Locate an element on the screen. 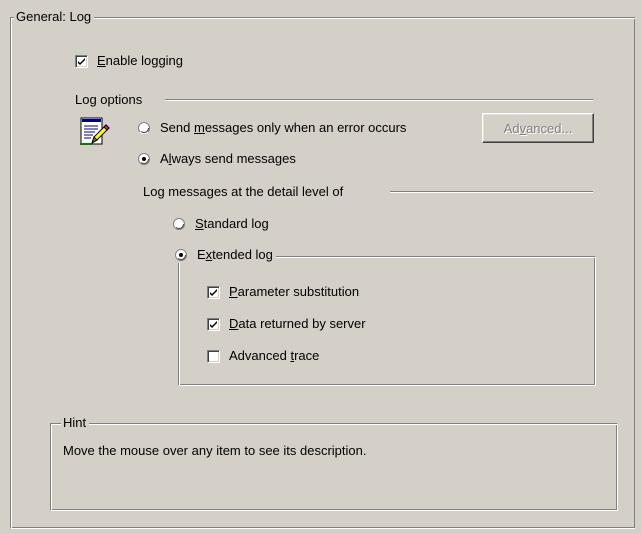 Image resolution: width=641 pixels, height=534 pixels. always-send-label: Always send messages is located at coordinates (228, 158).